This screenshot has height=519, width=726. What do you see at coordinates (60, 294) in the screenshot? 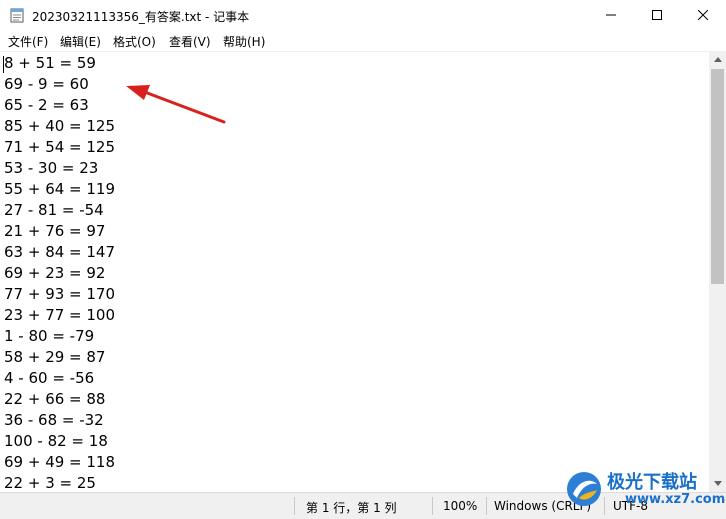
I see `text-line: 77 + 93 = 170` at bounding box center [60, 294].